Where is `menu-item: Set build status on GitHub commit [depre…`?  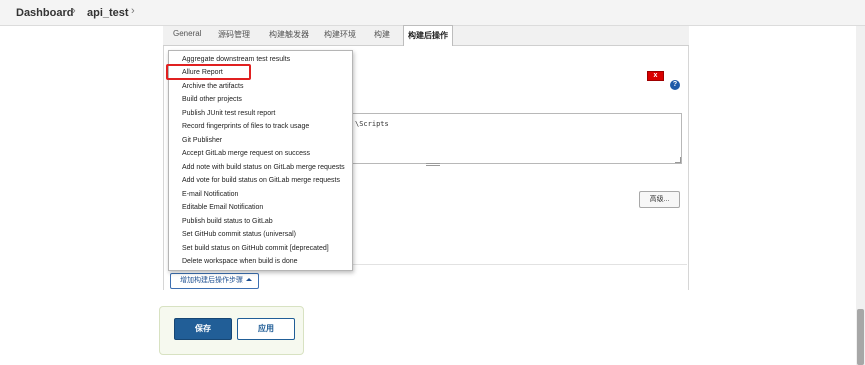
menu-item: Set build status on GitHub commit [depre… is located at coordinates (255, 248).